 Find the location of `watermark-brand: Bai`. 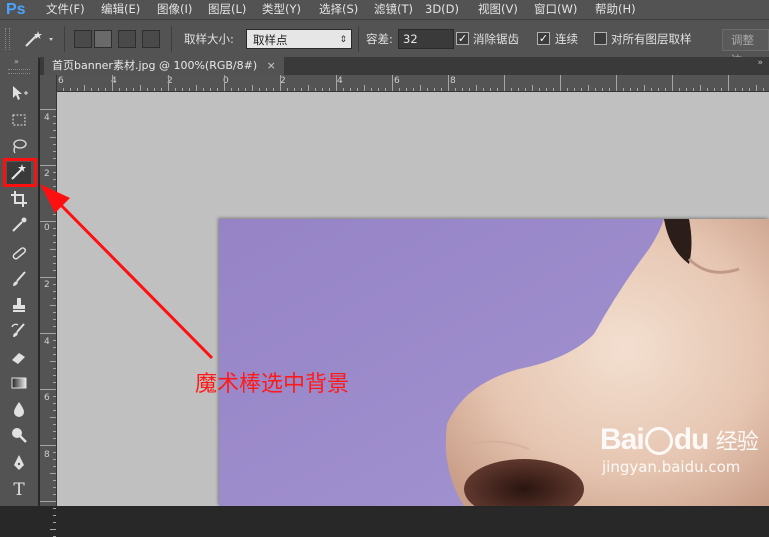

watermark-brand: Bai is located at coordinates (622, 439).